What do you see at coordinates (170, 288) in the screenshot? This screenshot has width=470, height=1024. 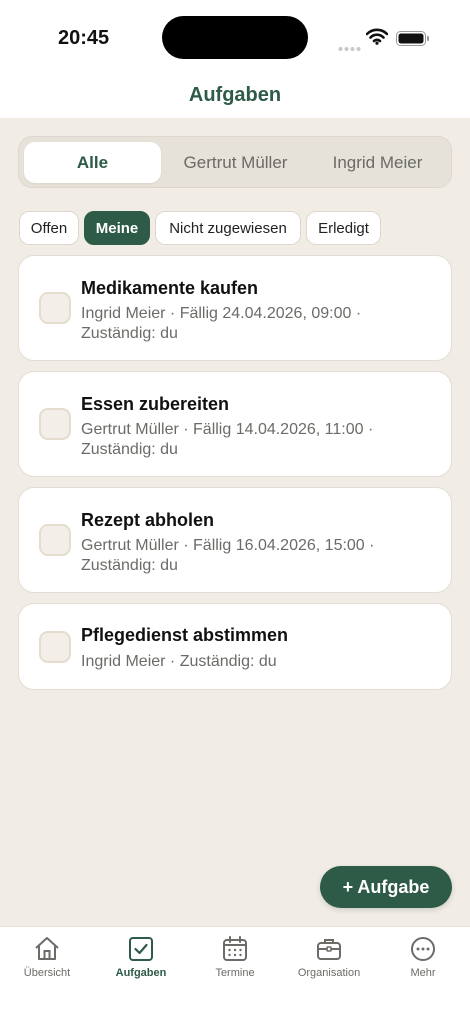 I see `task-title: Medikamente kaufen` at bounding box center [170, 288].